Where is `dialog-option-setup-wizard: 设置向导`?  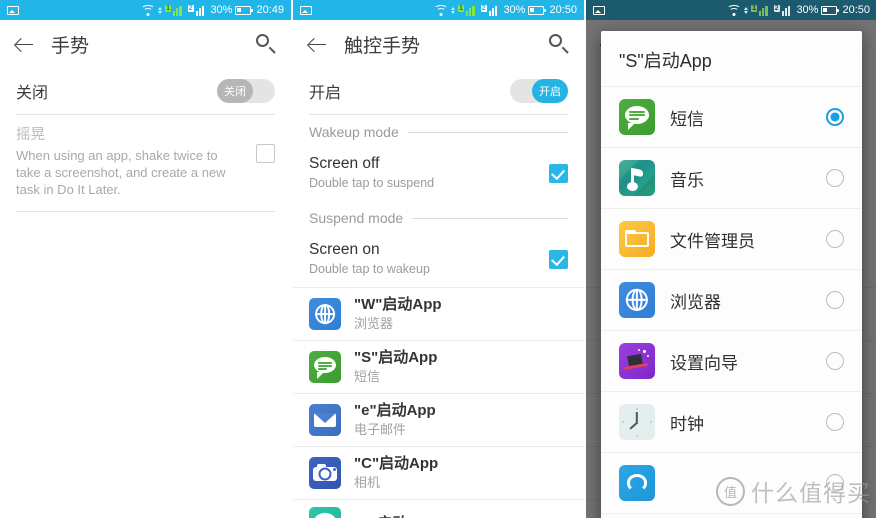
dialog-option-setup-wizard: 设置向导 is located at coordinates (731, 361).